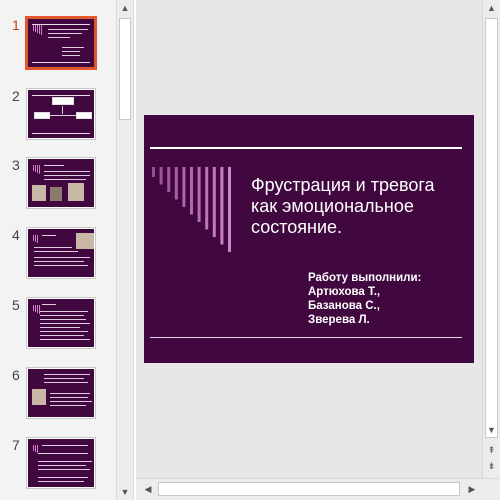  What do you see at coordinates (472, 489) in the screenshot?
I see `scroll-right-arrow-icon: ▶` at bounding box center [472, 489].